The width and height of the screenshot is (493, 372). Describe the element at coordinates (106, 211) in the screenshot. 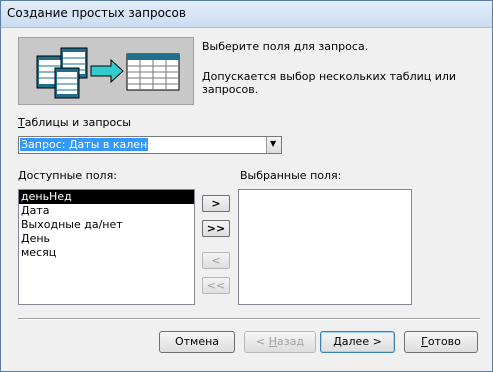

I see `list-item: Дата` at that location.